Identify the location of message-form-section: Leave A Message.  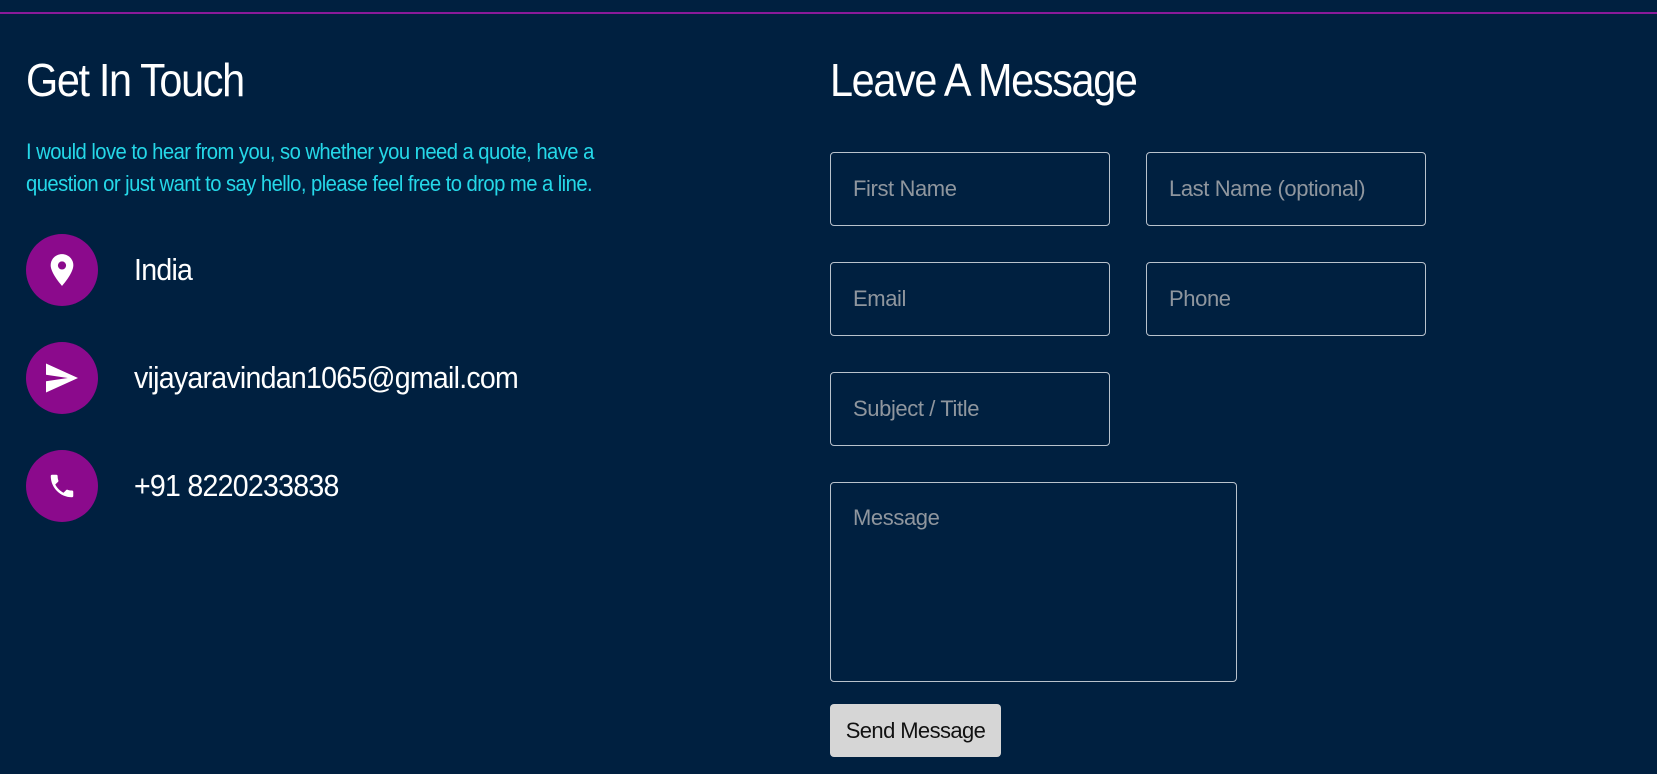
(1000, 81).